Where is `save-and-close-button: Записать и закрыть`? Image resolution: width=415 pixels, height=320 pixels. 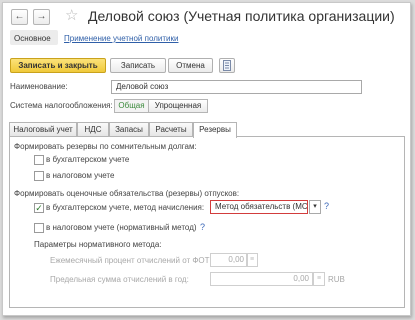 save-and-close-button: Записать и закрыть is located at coordinates (58, 65).